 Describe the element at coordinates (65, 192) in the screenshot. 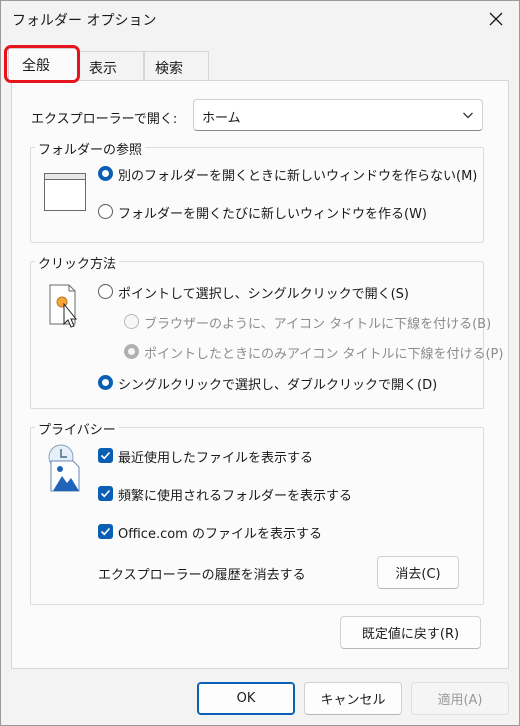

I see `window-icon` at that location.